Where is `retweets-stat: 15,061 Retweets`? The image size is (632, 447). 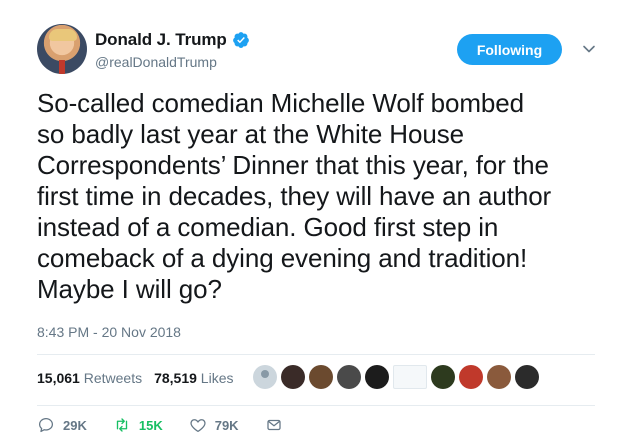 retweets-stat: 15,061 Retweets is located at coordinates (89, 378).